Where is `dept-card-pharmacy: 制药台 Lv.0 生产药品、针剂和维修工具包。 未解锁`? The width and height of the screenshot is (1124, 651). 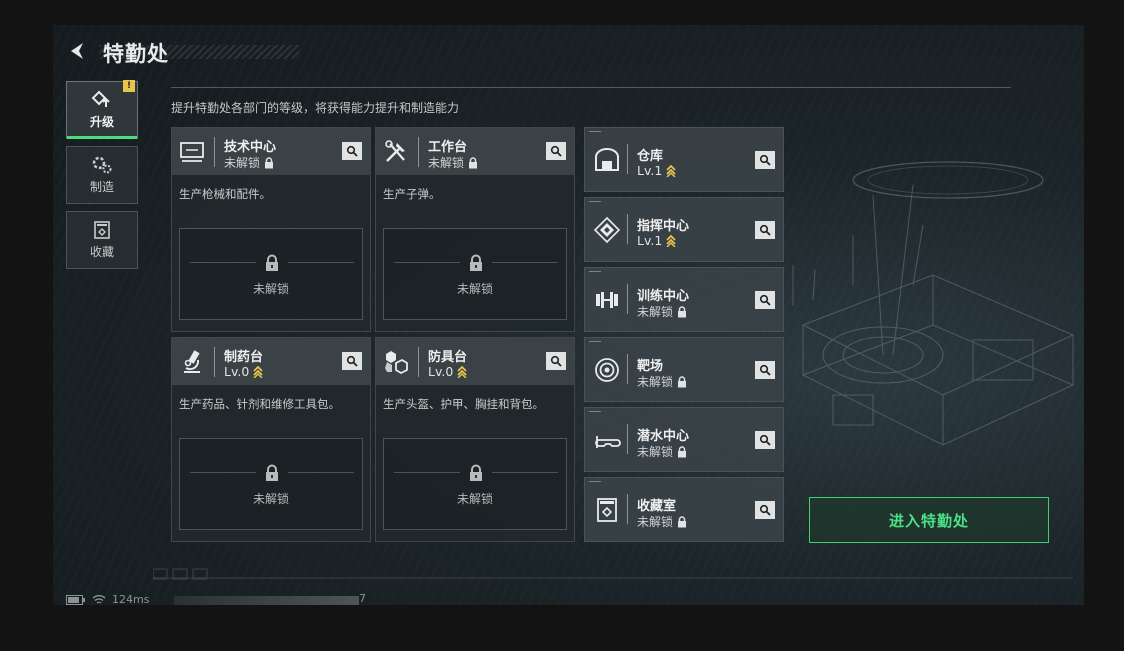
dept-card-pharmacy: 制药台 Lv.0 生产药品、针剂和维修工具包。 未解锁 is located at coordinates (271, 439).